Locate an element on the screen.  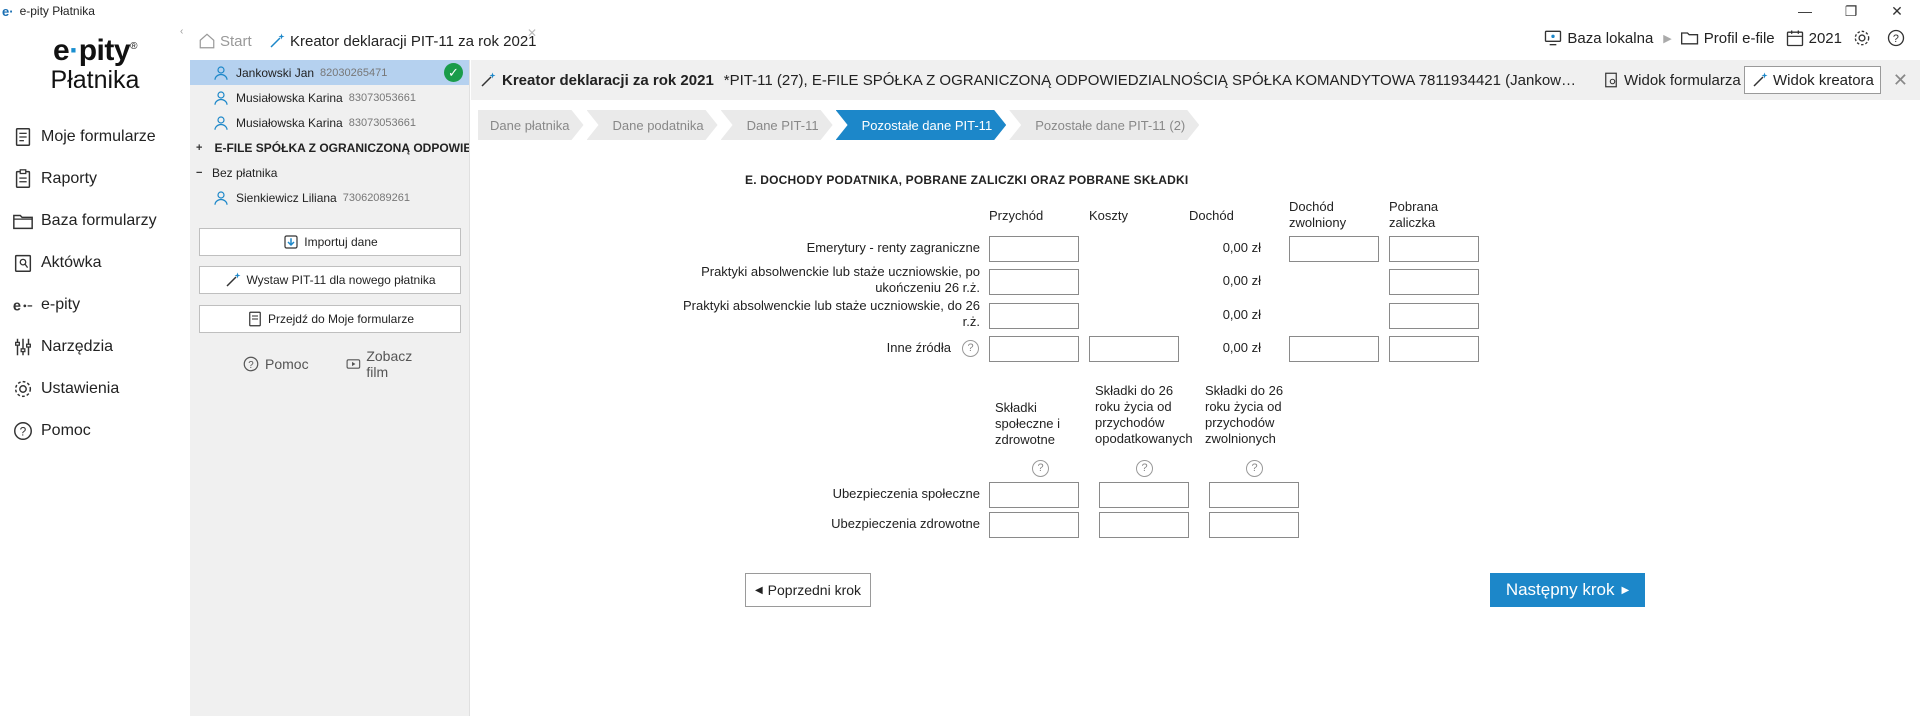
year-button: 2021 is located at coordinates (1813, 38).